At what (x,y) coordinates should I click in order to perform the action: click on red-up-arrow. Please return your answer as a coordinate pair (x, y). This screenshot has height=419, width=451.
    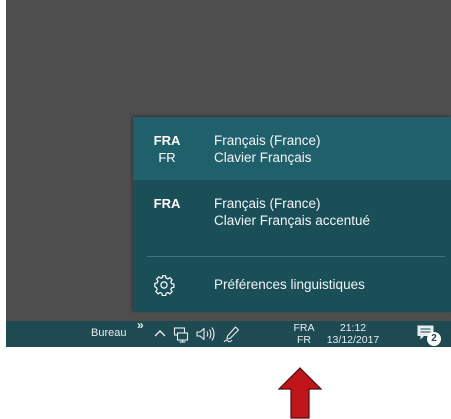
    Looking at the image, I should click on (300, 393).